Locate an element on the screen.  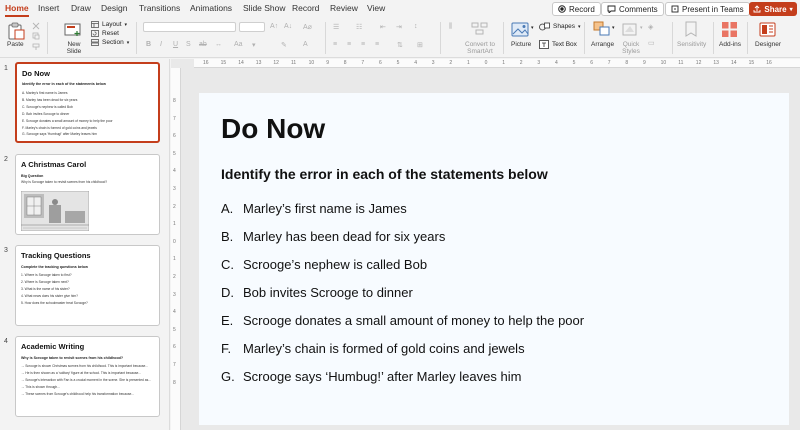
list-item: B. Marley has been dead for six years is located at coordinates (50, 99).